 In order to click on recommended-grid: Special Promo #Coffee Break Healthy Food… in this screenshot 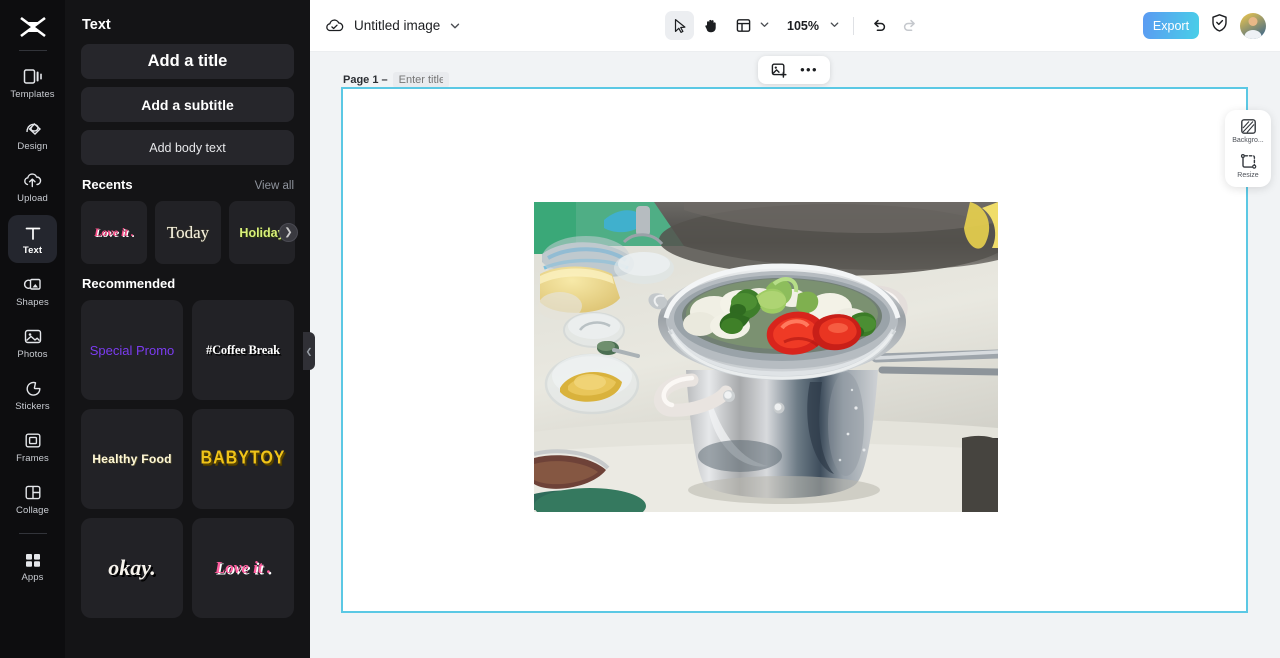, I will do `click(187, 459)`.